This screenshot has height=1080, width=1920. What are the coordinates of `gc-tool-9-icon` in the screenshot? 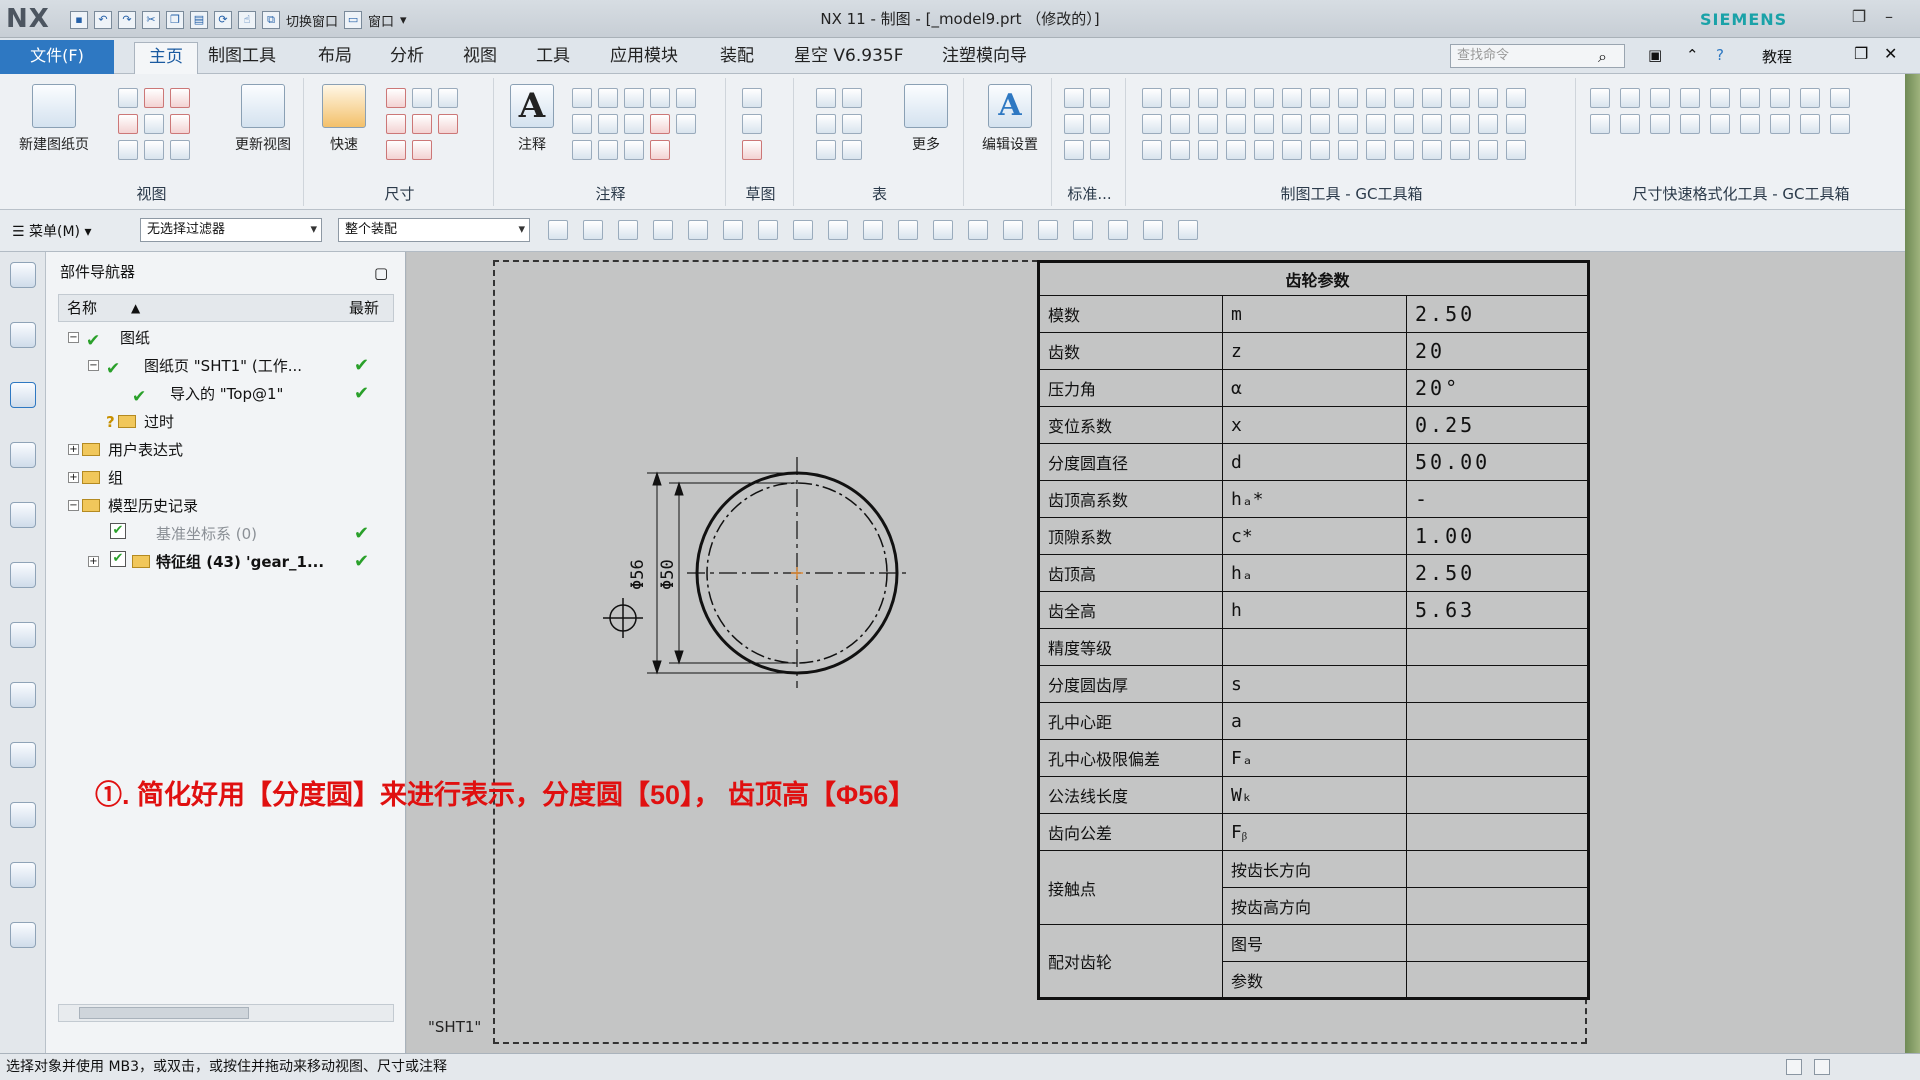 It's located at (1376, 98).